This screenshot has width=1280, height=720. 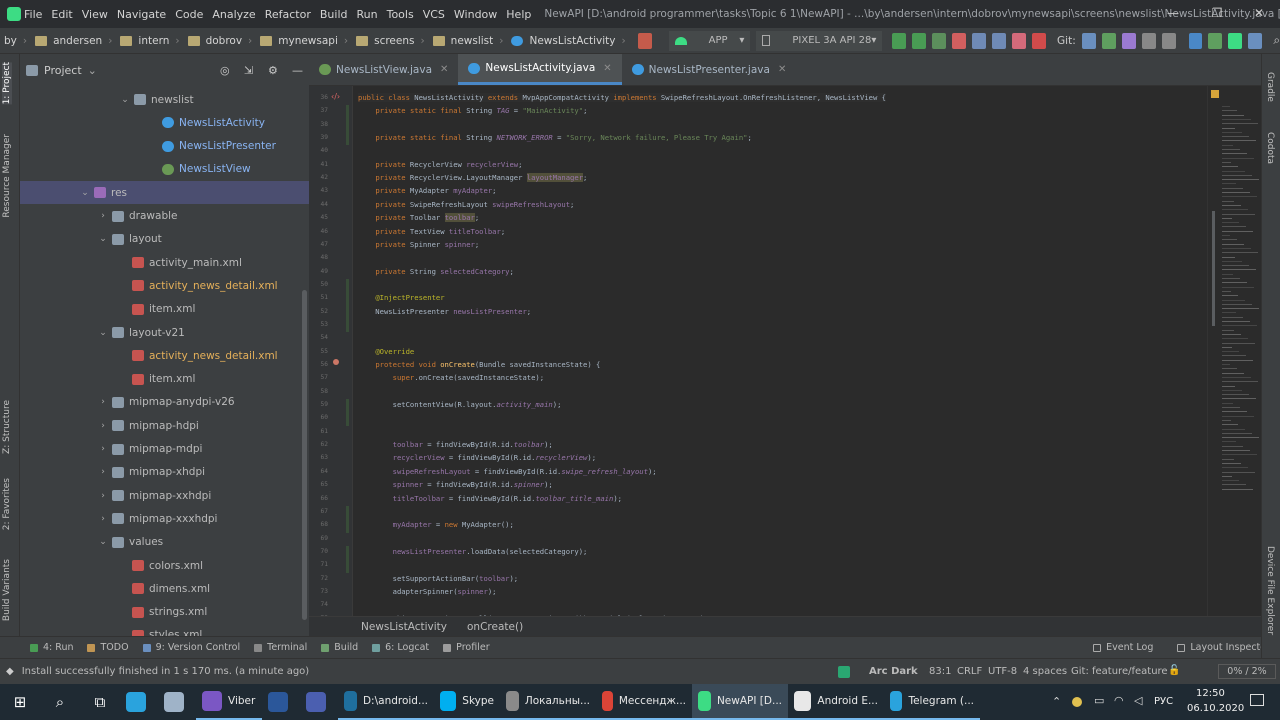 What do you see at coordinates (444, 69) in the screenshot?
I see `close-tab-icon: ✕` at bounding box center [444, 69].